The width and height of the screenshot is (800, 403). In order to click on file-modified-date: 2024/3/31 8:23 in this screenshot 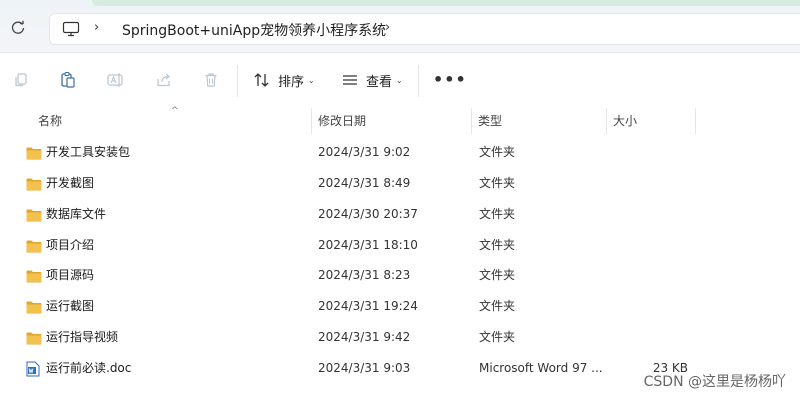, I will do `click(364, 275)`.